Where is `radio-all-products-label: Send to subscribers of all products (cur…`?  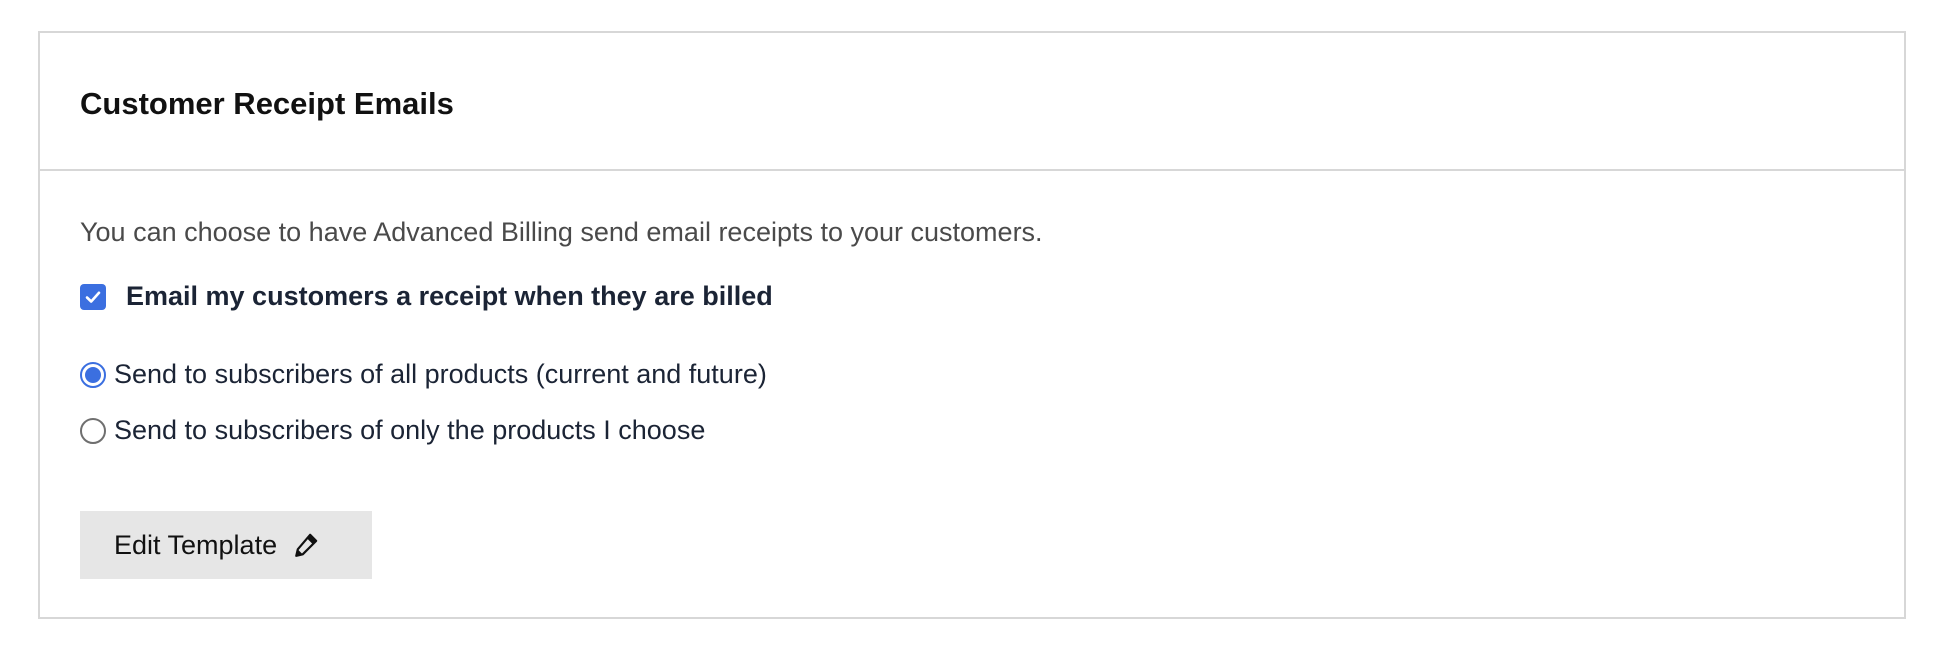
radio-all-products-label: Send to subscribers of all products (cur… is located at coordinates (440, 374).